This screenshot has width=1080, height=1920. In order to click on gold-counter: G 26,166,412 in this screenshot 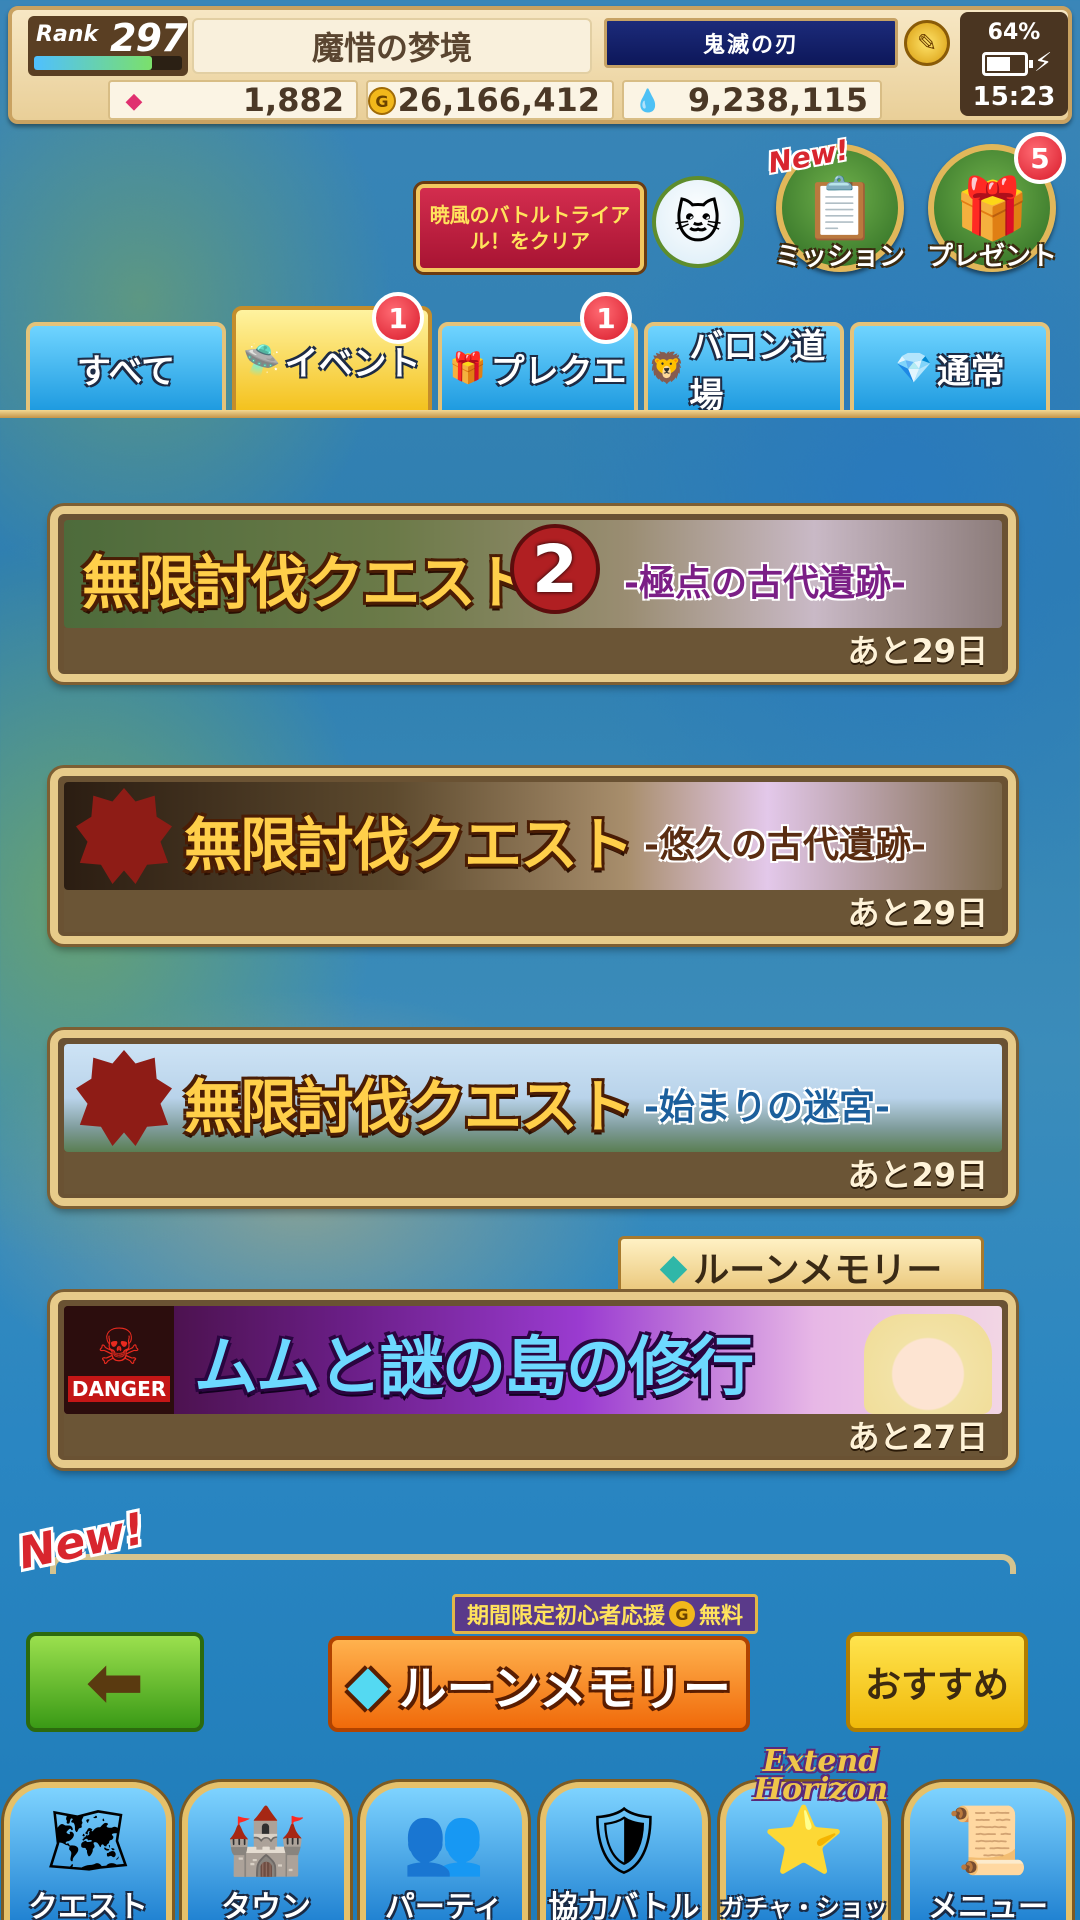, I will do `click(490, 100)`.